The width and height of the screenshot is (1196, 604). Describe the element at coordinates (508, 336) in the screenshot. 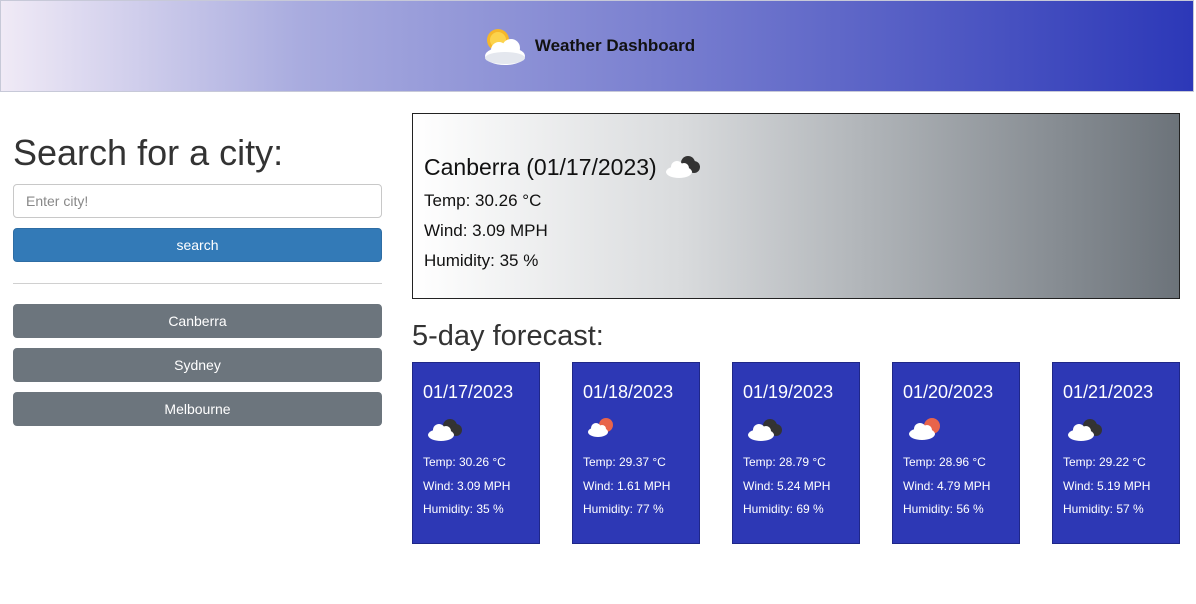

I see `forecast-heading: 5-day forecast:` at that location.